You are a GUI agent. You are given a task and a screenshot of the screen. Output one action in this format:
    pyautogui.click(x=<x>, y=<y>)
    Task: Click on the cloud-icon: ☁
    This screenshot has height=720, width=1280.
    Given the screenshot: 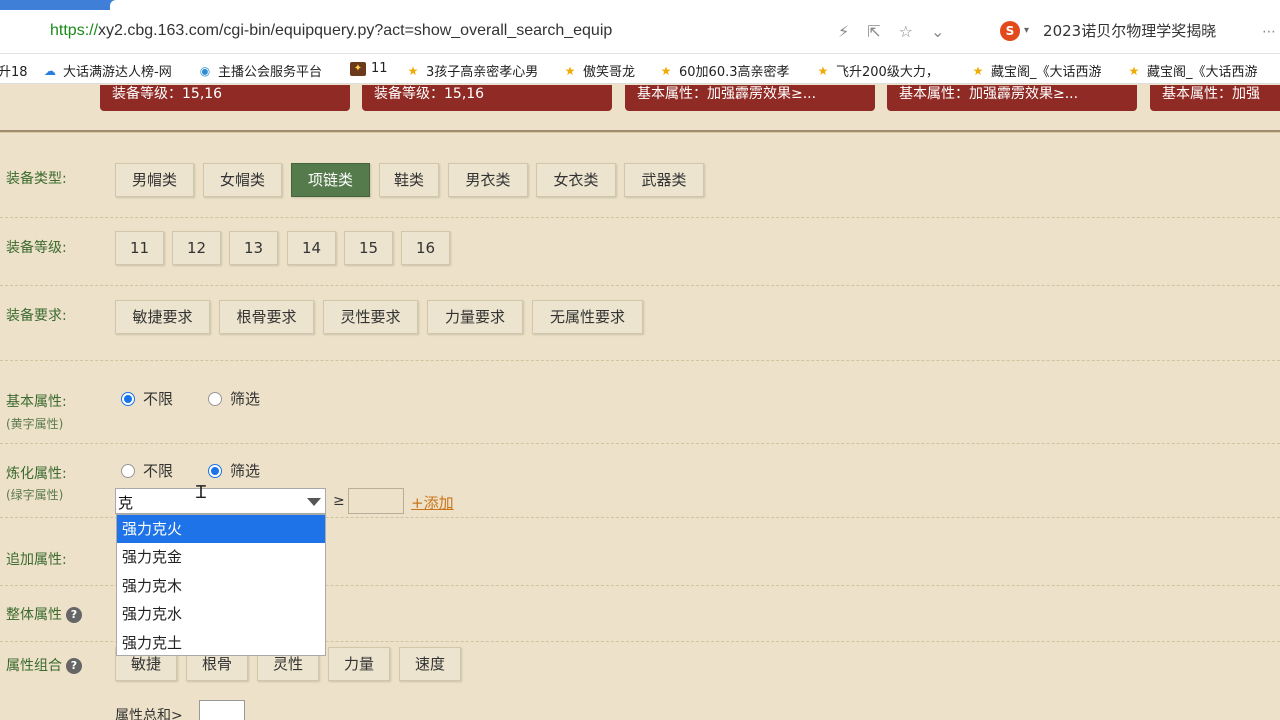 What is the action you would take?
    pyautogui.click(x=50, y=70)
    